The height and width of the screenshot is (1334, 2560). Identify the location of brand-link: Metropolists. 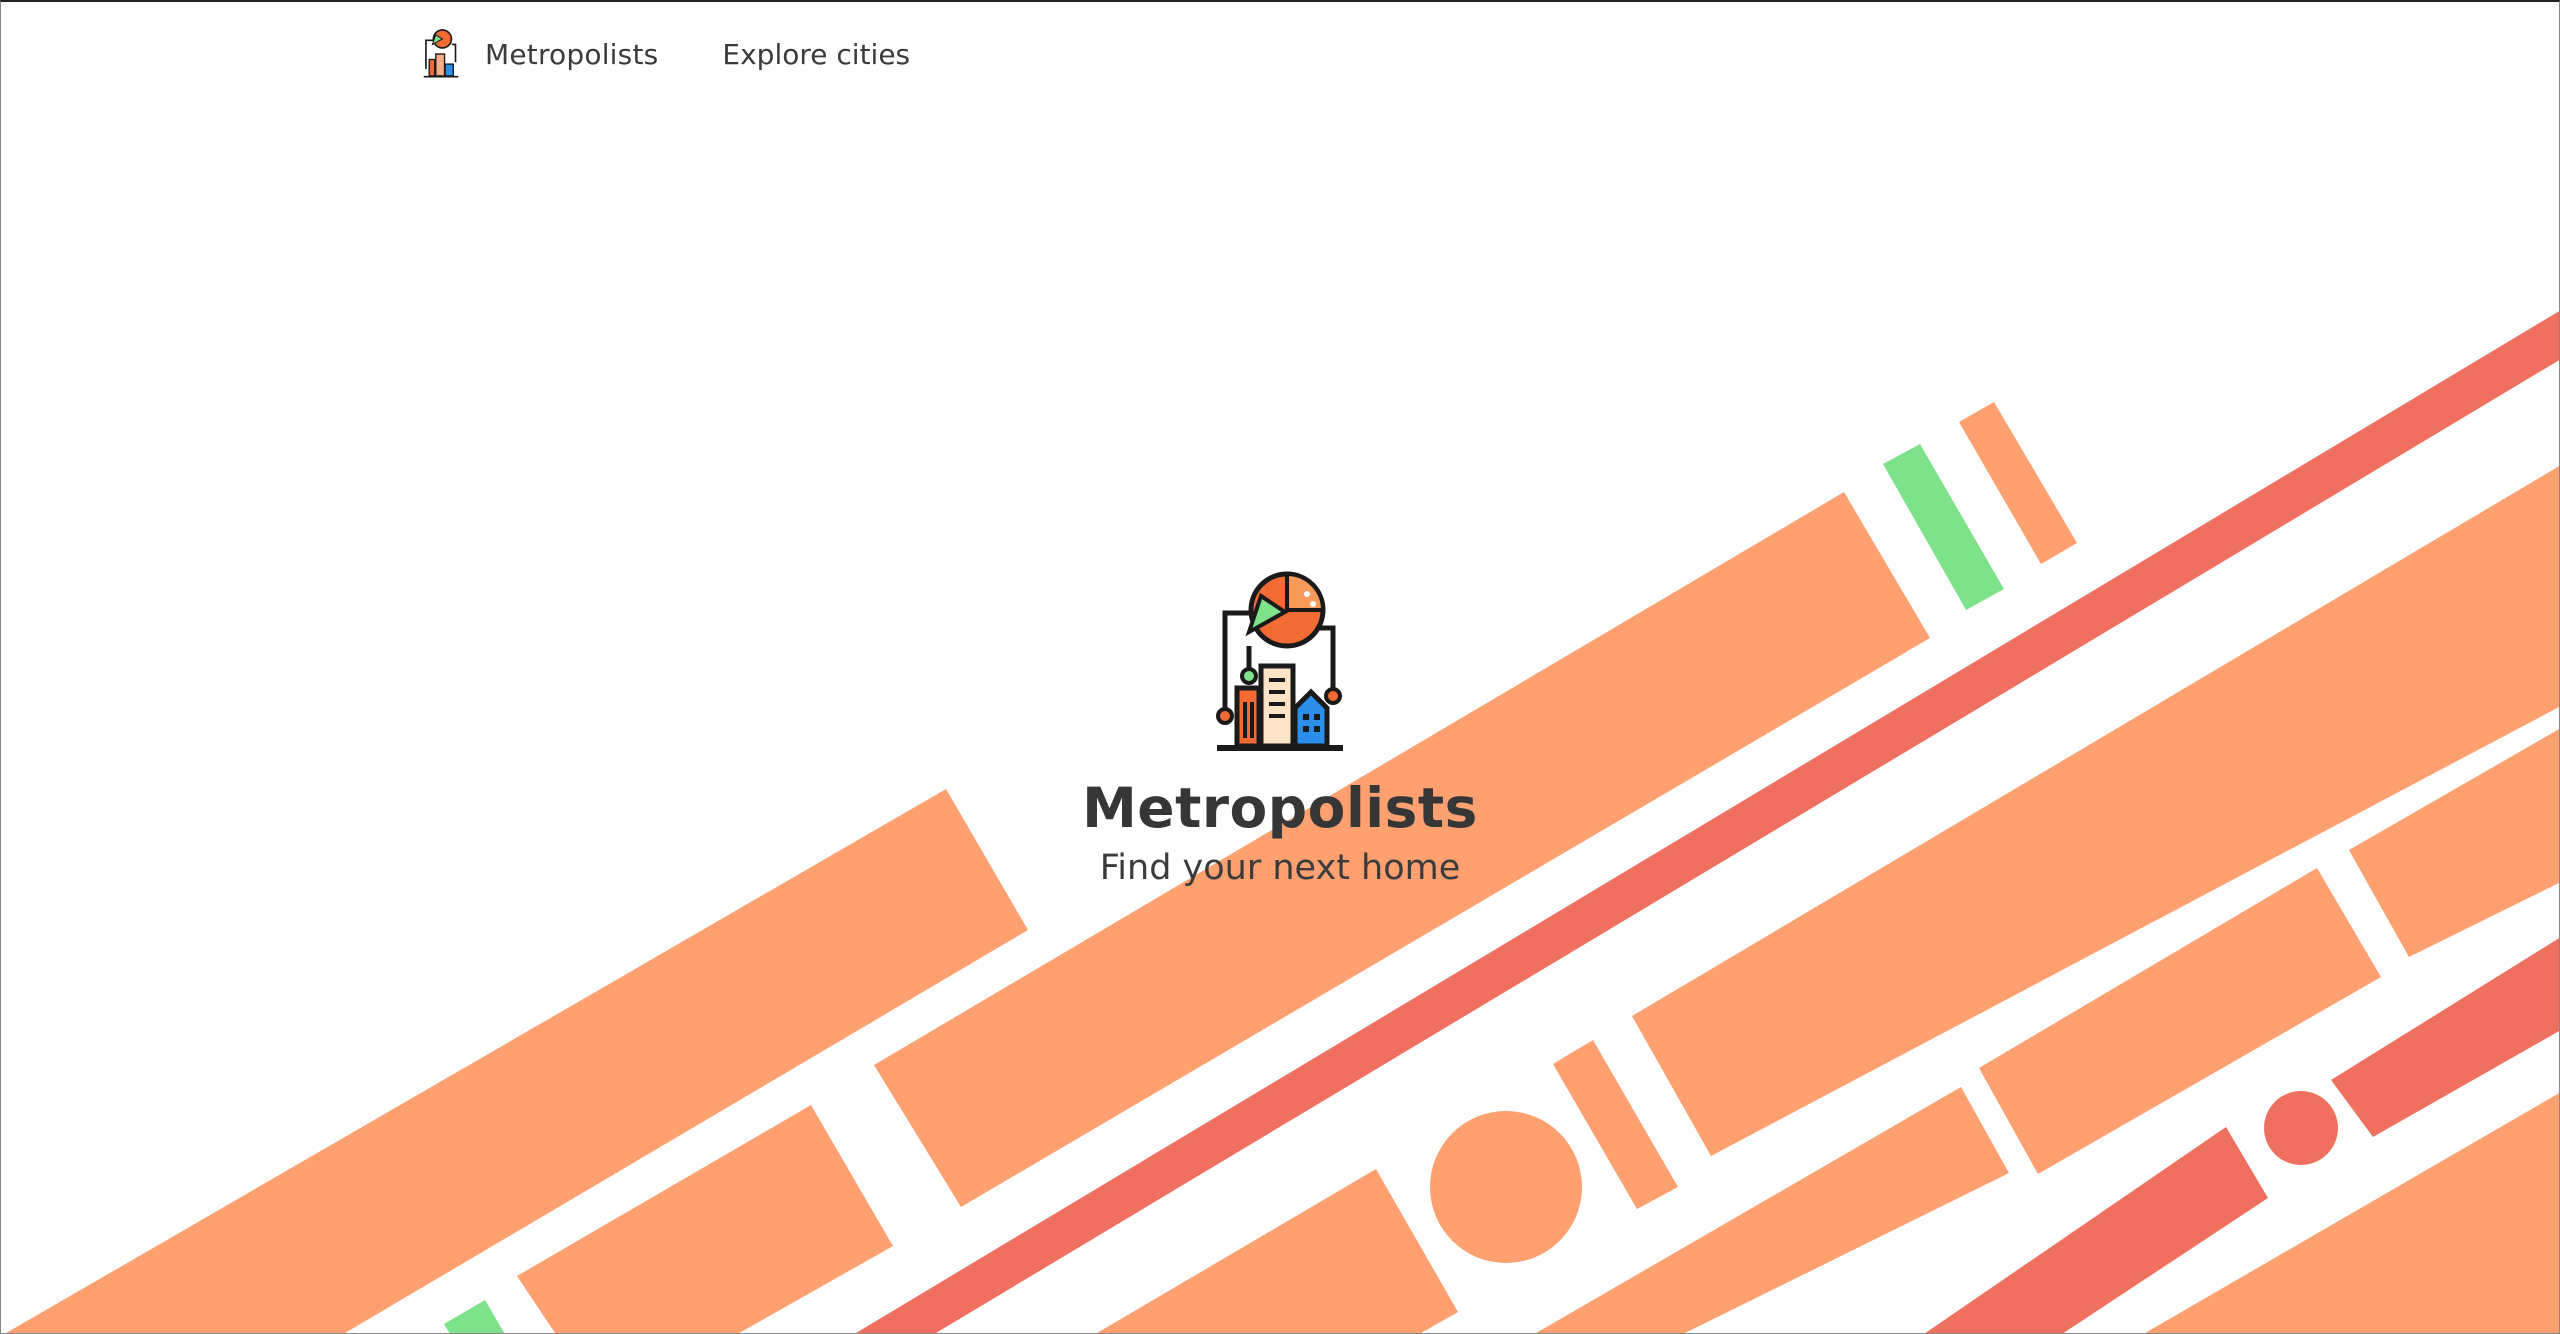
(539, 54).